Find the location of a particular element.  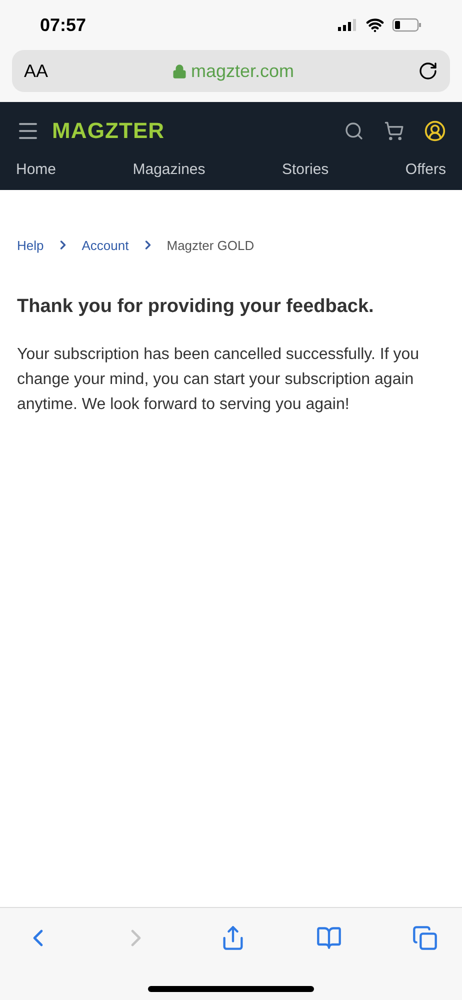

text-size-button: AA is located at coordinates (36, 71).